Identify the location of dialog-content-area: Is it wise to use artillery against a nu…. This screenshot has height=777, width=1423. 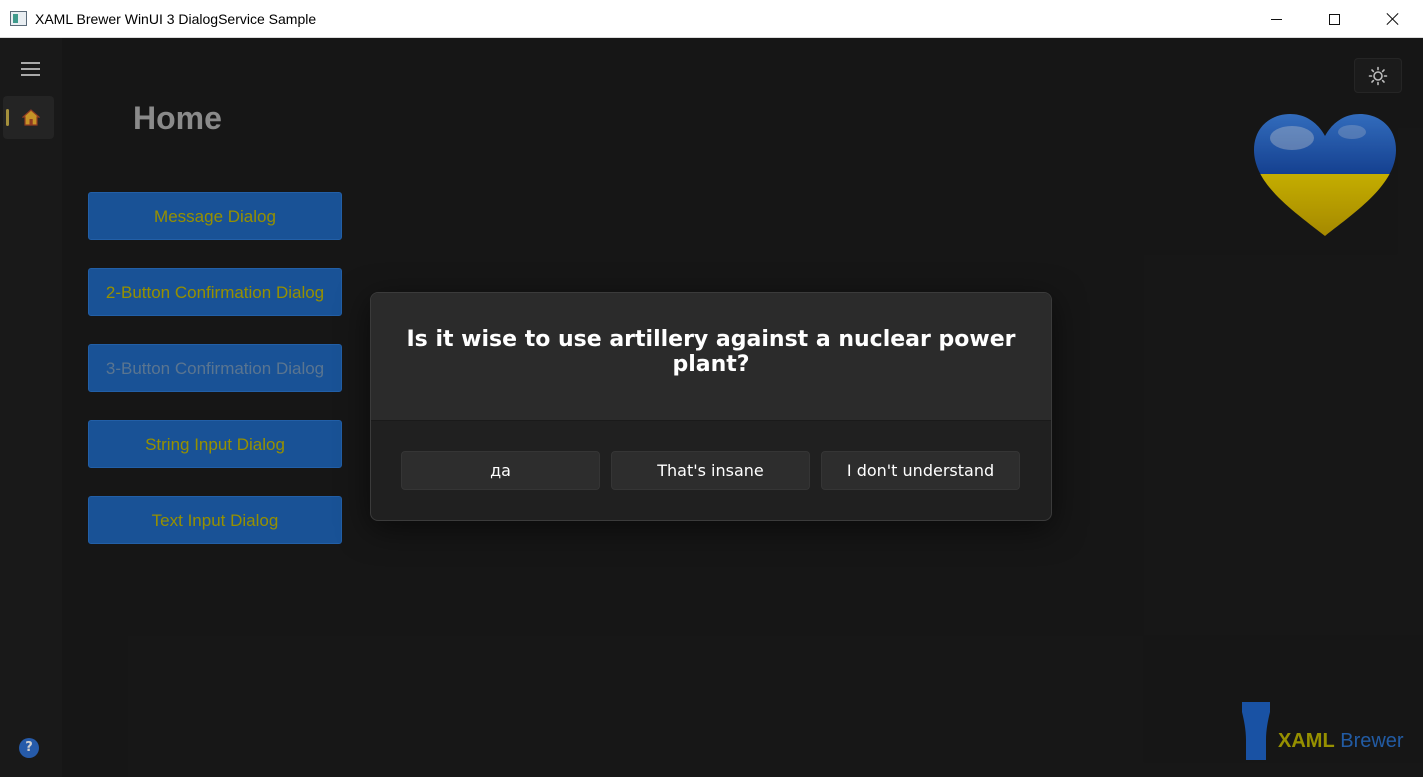
(711, 357).